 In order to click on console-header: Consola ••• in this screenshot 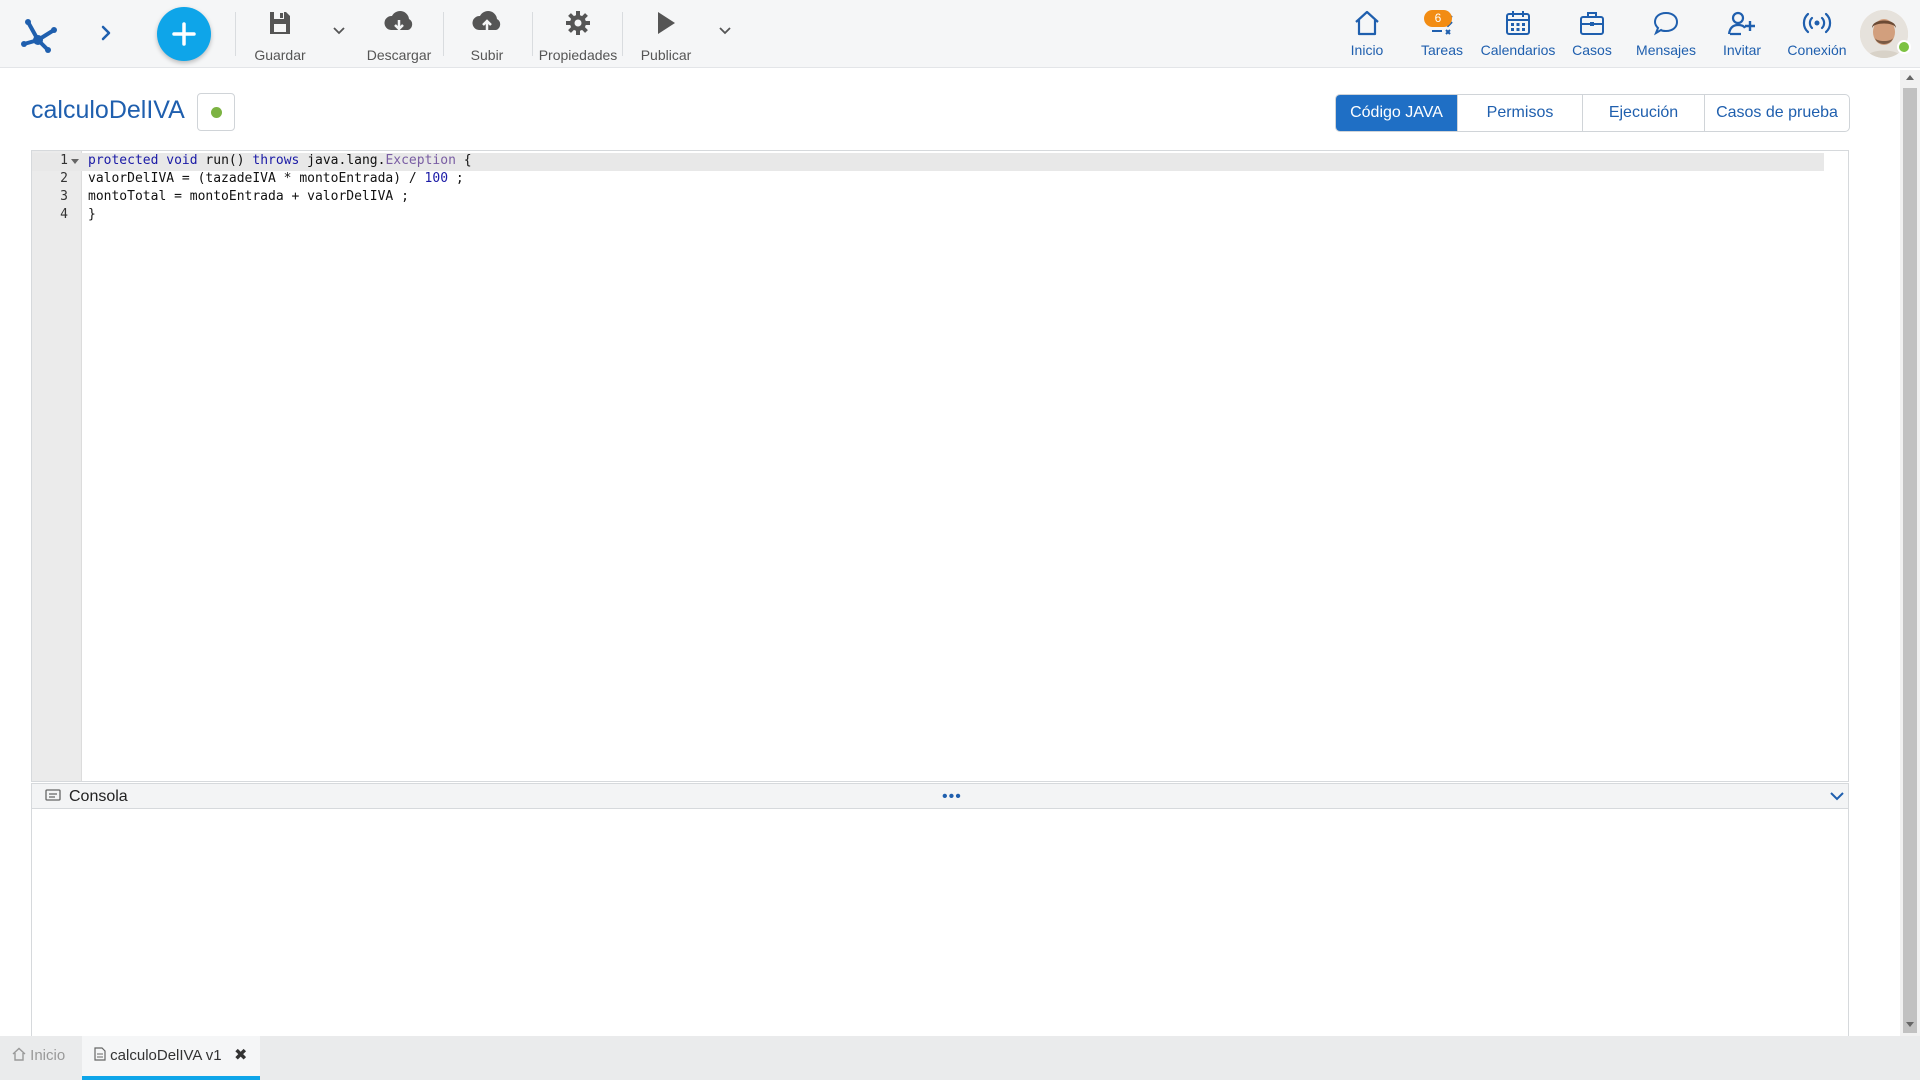, I will do `click(940, 796)`.